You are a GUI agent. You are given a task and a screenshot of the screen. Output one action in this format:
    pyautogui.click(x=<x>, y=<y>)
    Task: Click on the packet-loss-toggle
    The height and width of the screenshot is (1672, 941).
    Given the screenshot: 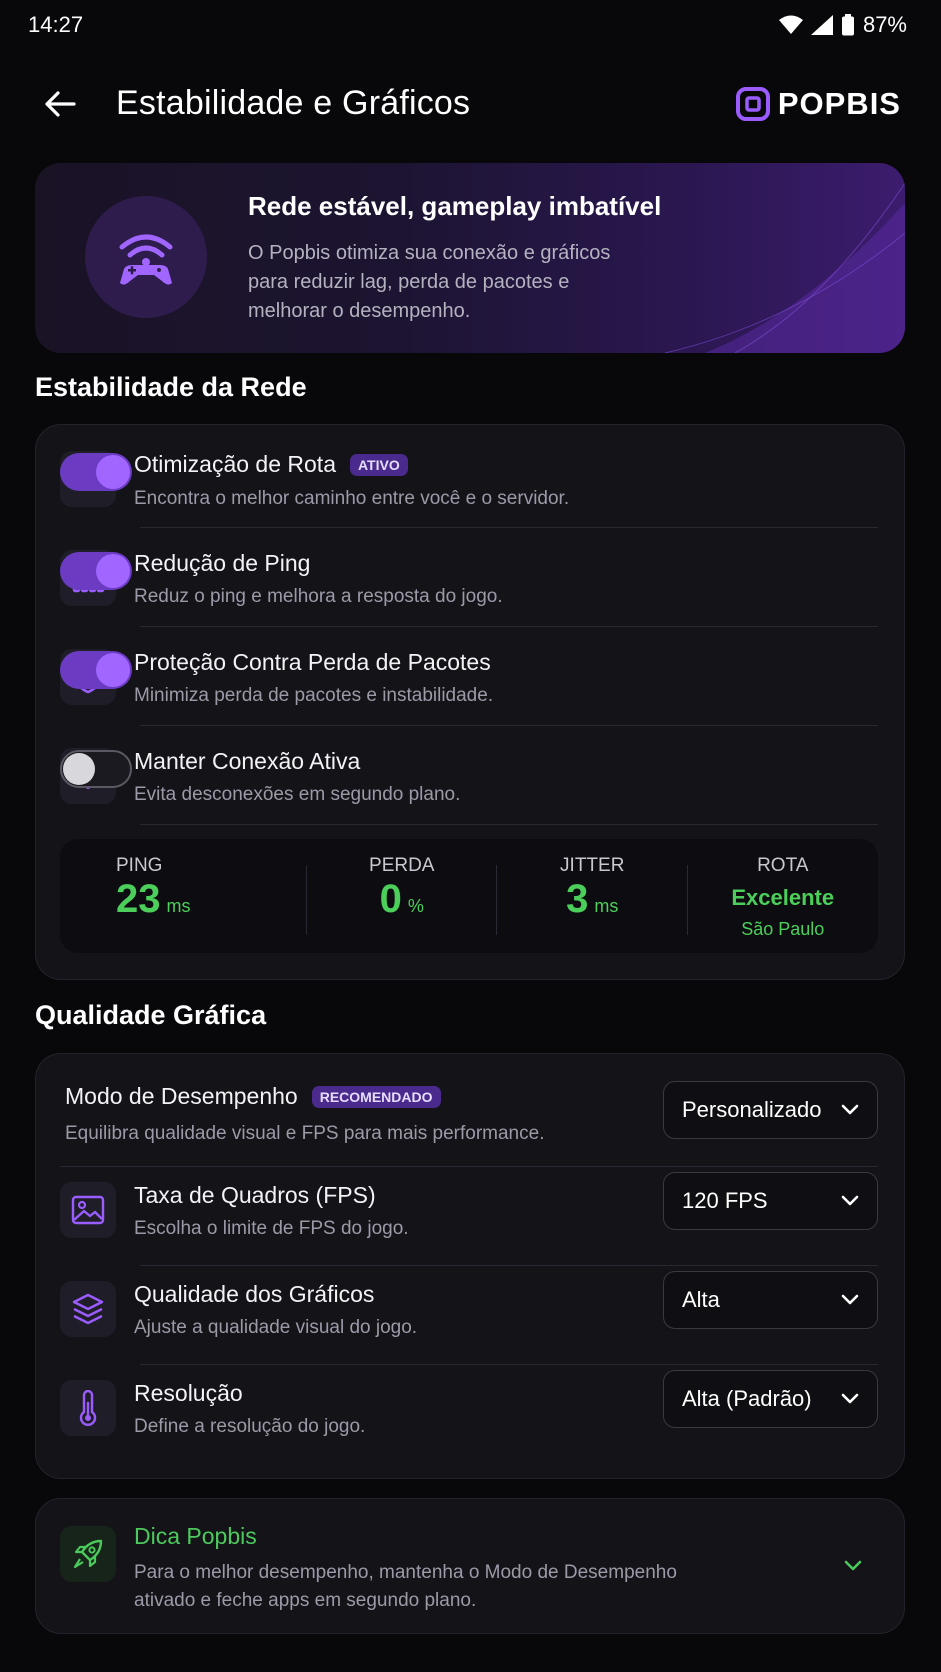 What is the action you would take?
    pyautogui.click(x=96, y=670)
    